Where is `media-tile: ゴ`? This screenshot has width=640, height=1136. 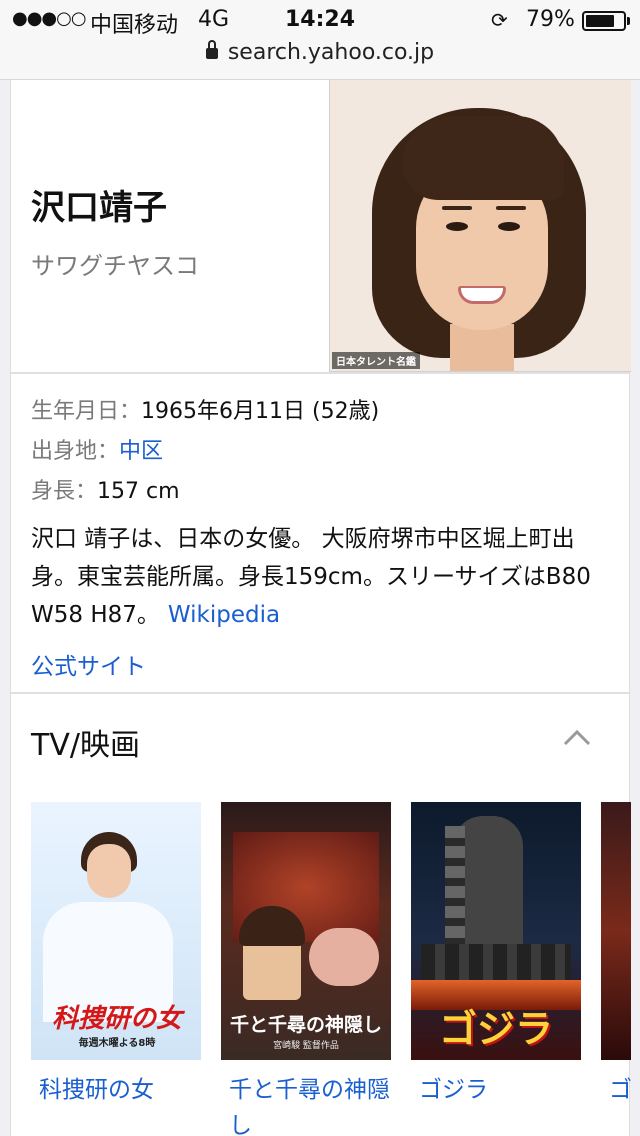 media-tile: ゴ is located at coordinates (616, 955).